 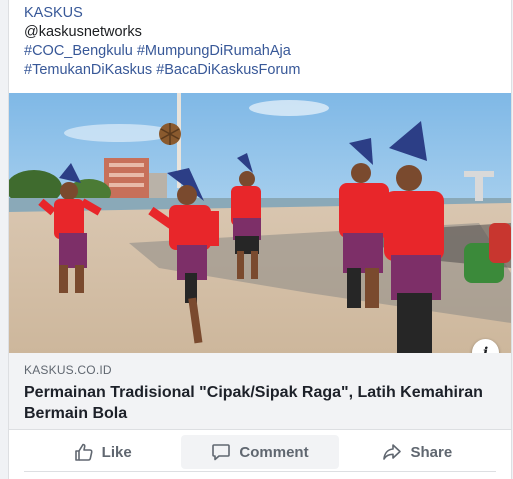 What do you see at coordinates (83, 32) in the screenshot?
I see `post-handle: @kaskusnetworks` at bounding box center [83, 32].